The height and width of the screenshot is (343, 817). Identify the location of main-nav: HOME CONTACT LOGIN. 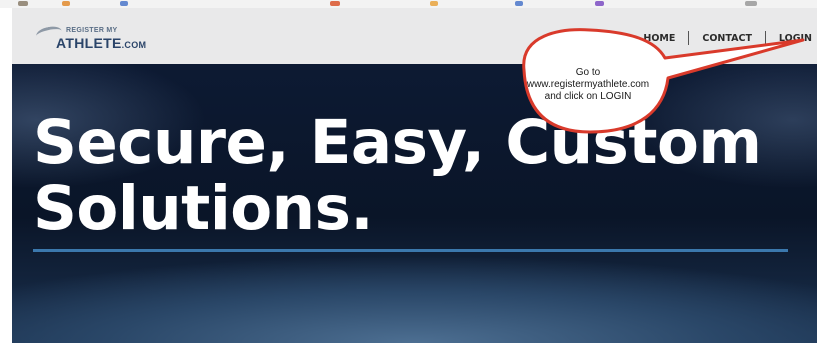
(727, 38).